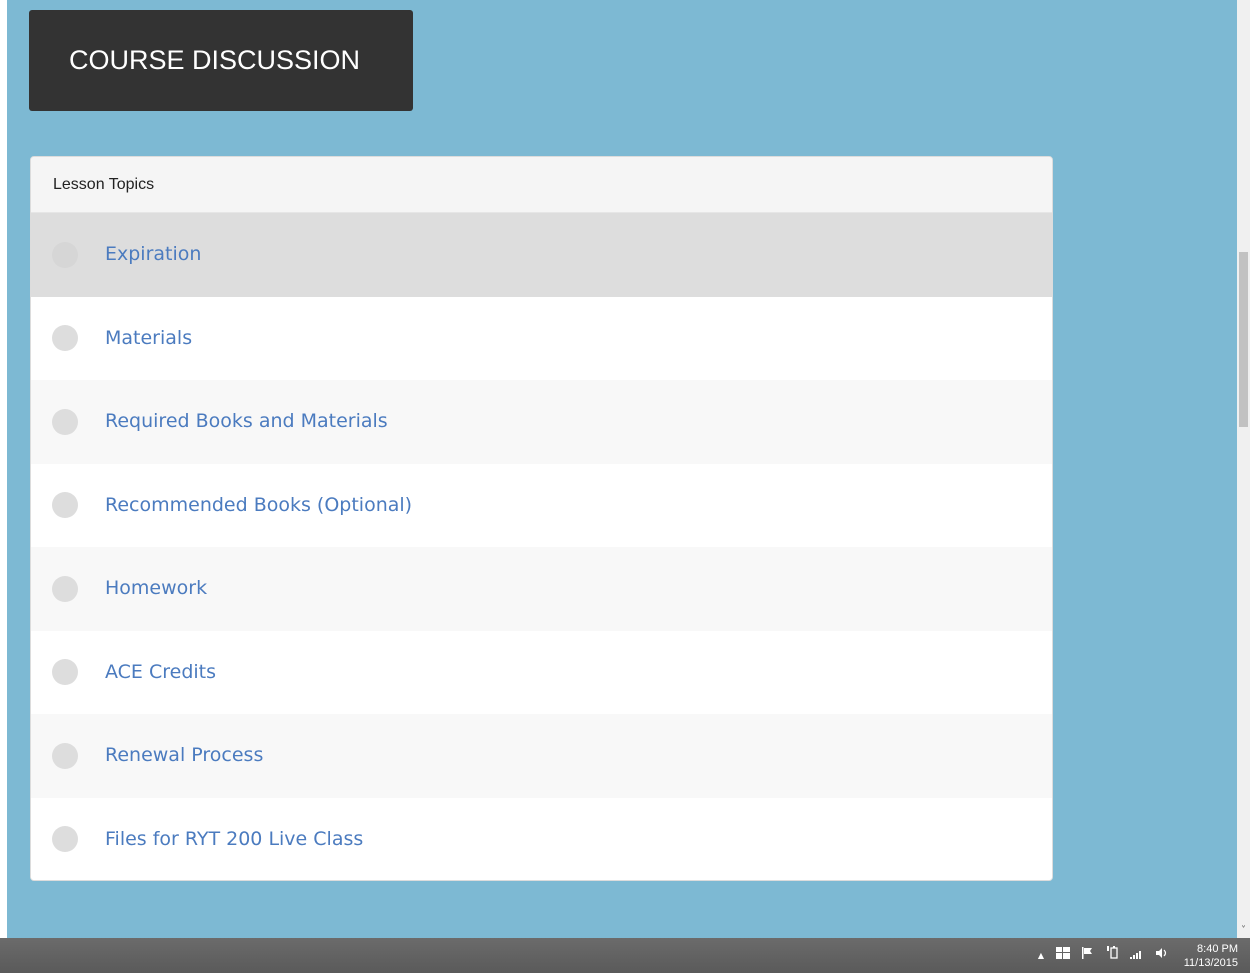 The height and width of the screenshot is (973, 1250). I want to click on topic-item-homework: Homework, so click(541, 589).